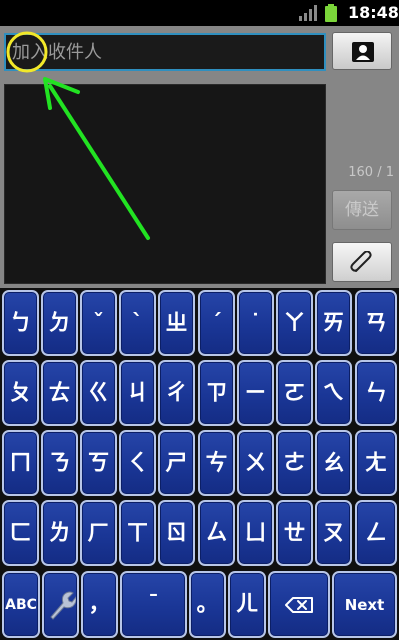  I want to click on key-r2-c3: ㄍ, so click(98, 393).